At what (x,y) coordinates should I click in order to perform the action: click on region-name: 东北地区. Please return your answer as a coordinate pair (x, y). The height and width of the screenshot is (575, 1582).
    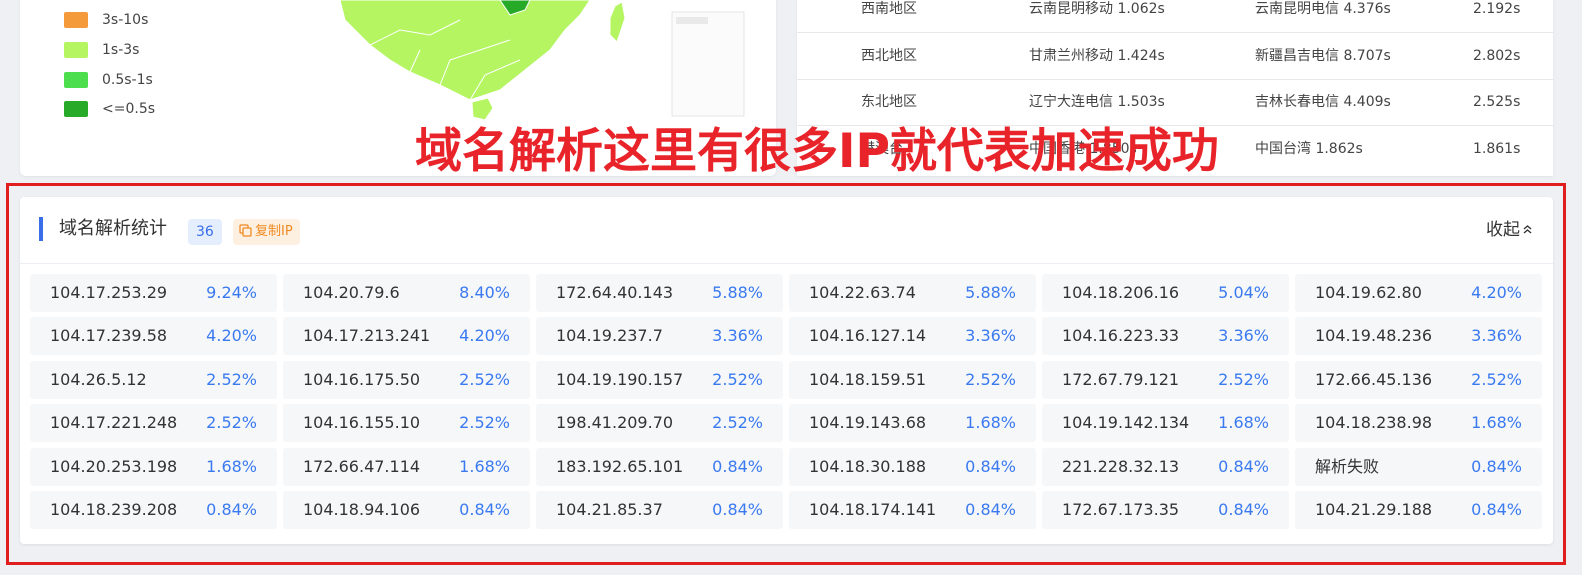
    Looking at the image, I should click on (889, 102).